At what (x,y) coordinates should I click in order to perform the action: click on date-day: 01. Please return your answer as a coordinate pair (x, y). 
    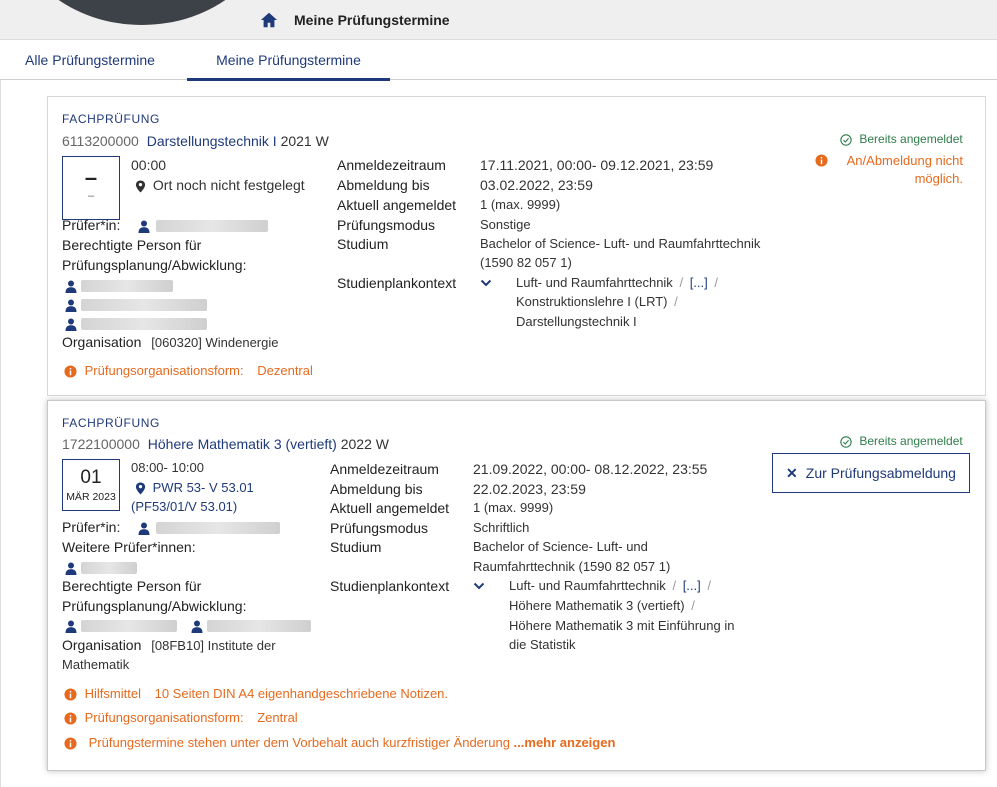
    Looking at the image, I should click on (91, 477).